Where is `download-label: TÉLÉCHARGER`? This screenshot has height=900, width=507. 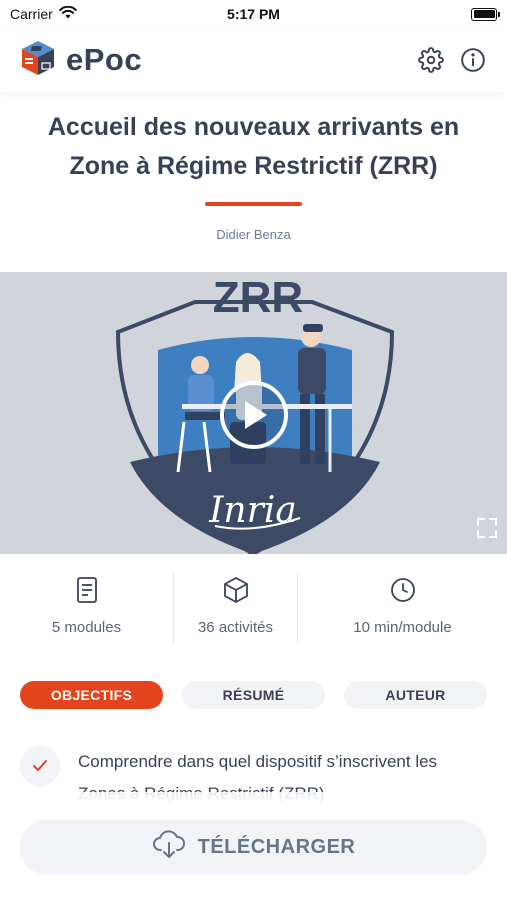 download-label: TÉLÉCHARGER is located at coordinates (276, 846).